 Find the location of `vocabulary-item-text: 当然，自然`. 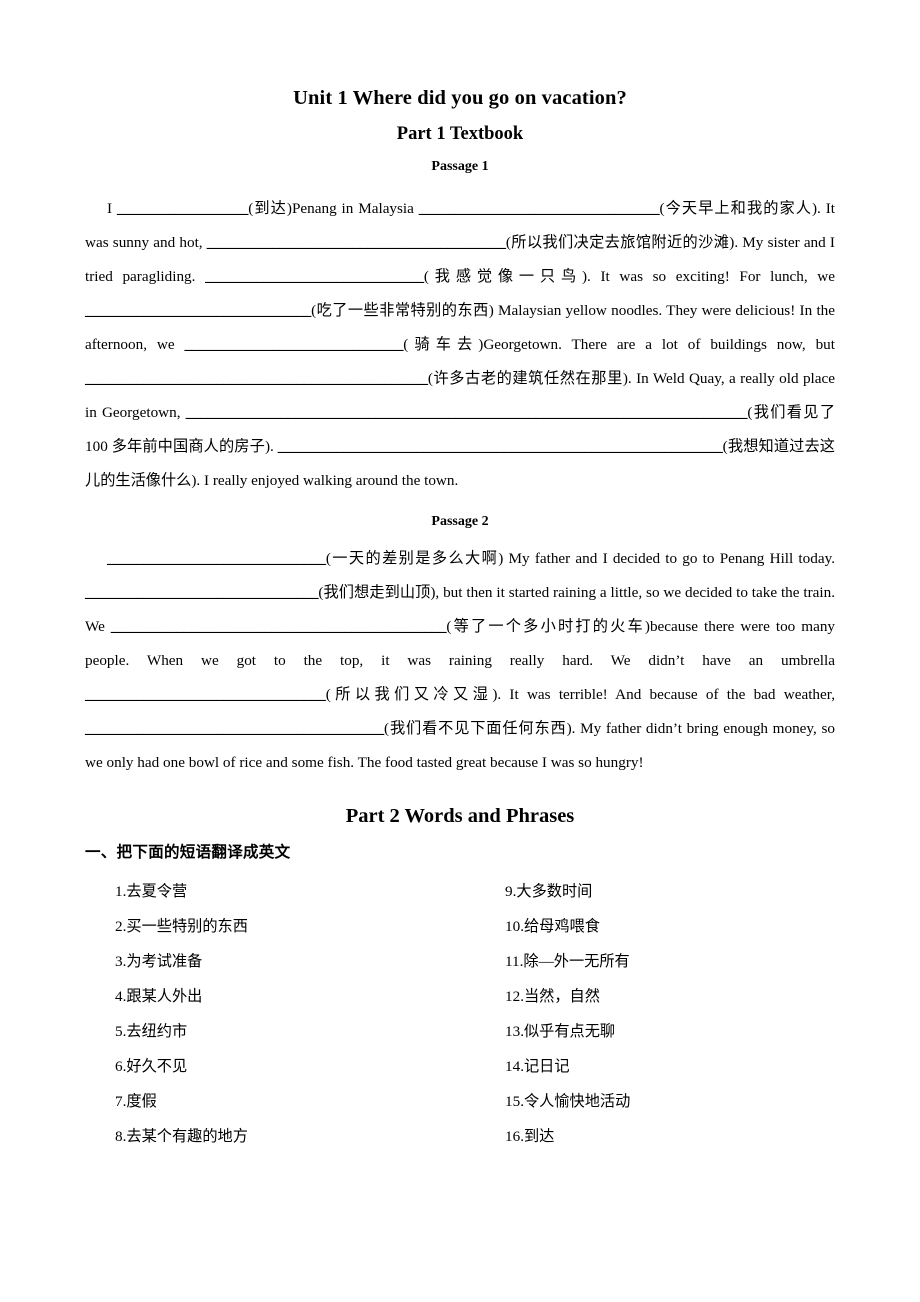

vocabulary-item-text: 当然，自然 is located at coordinates (561, 996).